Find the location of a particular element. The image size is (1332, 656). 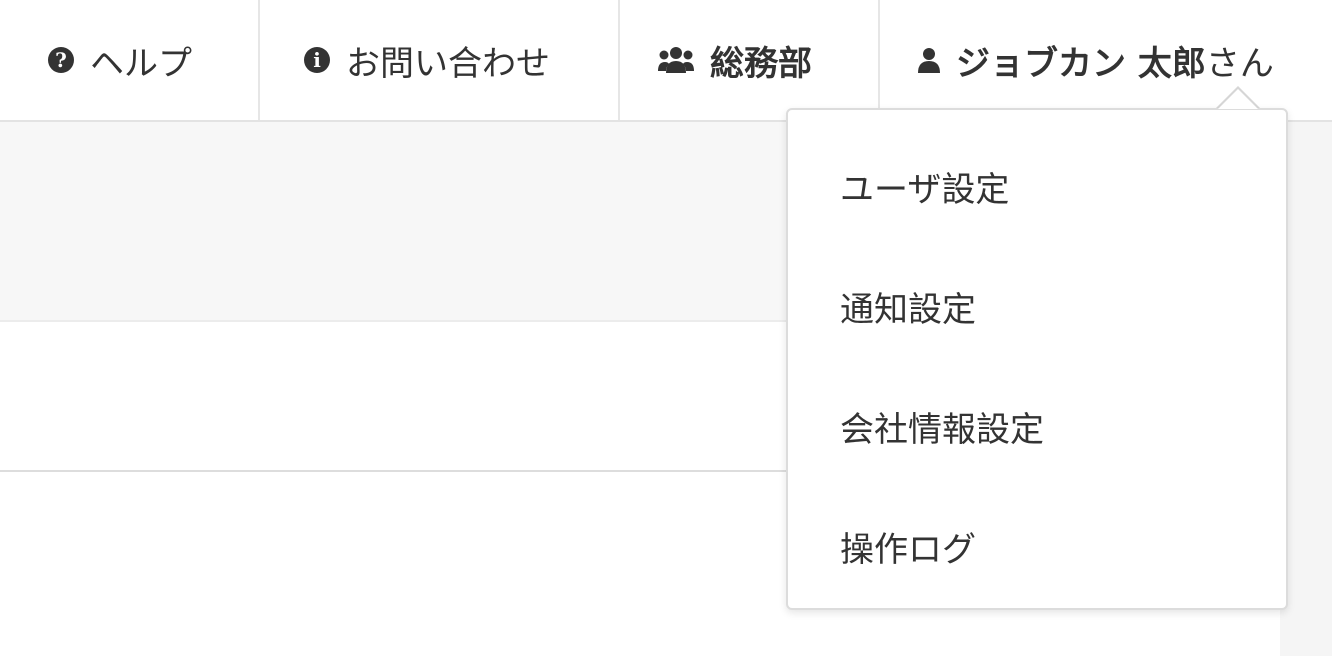

menu-item-notification-settings: 通知設定 is located at coordinates (908, 306).